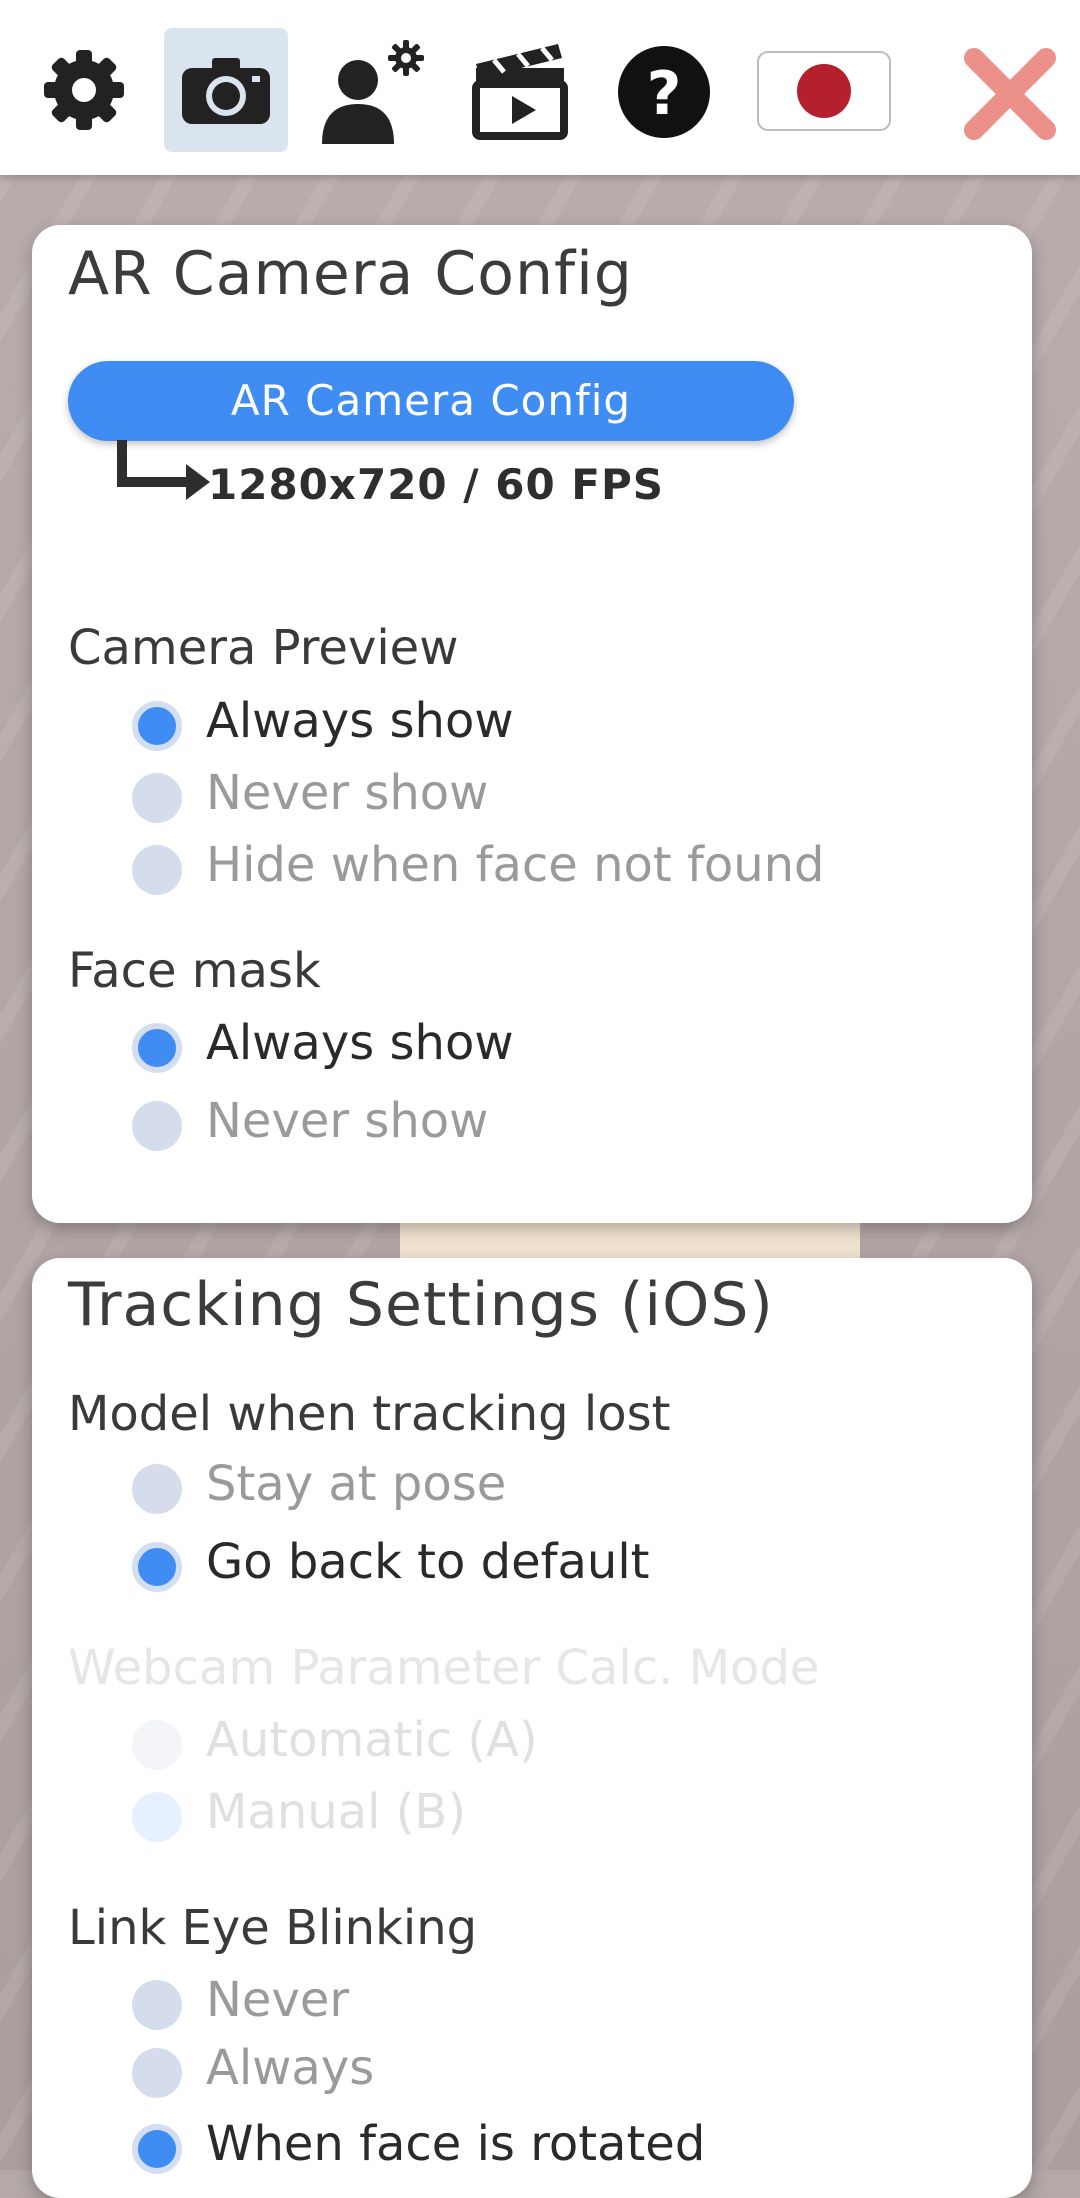 The image size is (1080, 2198). I want to click on link-eye-blinking-label: Link Eye Blinking, so click(273, 1928).